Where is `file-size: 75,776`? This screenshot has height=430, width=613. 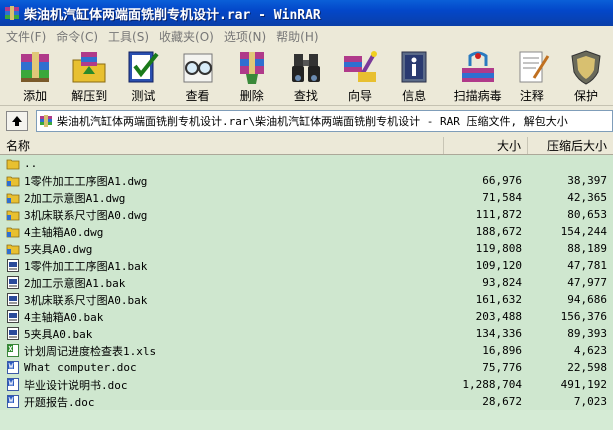
file-size: 75,776 is located at coordinates (502, 367).